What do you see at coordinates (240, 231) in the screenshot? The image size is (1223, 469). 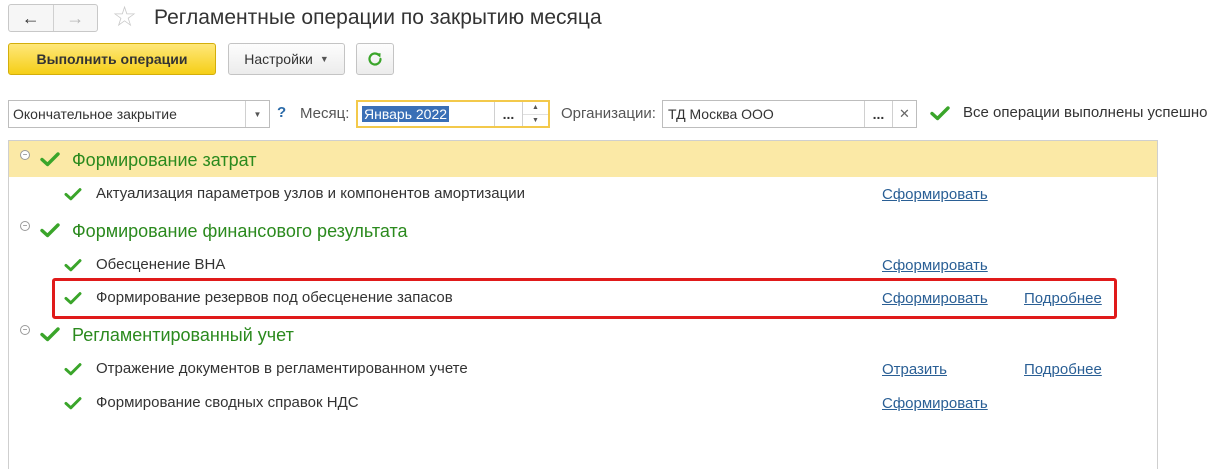 I see `group-title: Формирование финансового результата` at bounding box center [240, 231].